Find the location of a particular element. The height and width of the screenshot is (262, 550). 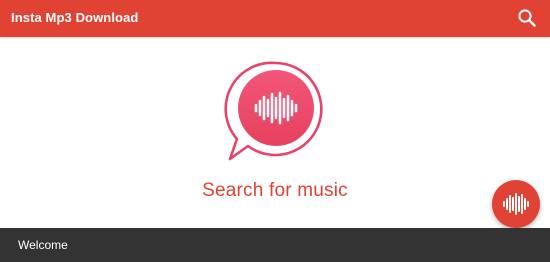

waveform-fab-button is located at coordinates (516, 204).